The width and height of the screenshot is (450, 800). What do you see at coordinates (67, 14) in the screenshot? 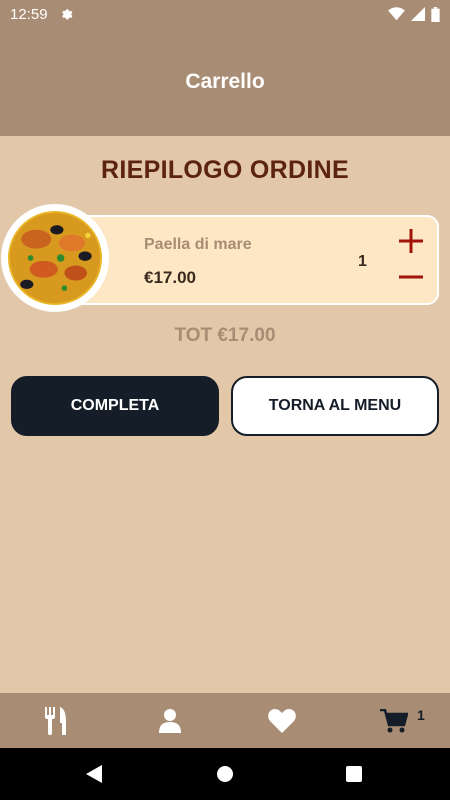
I see `settings-gear-icon` at bounding box center [67, 14].